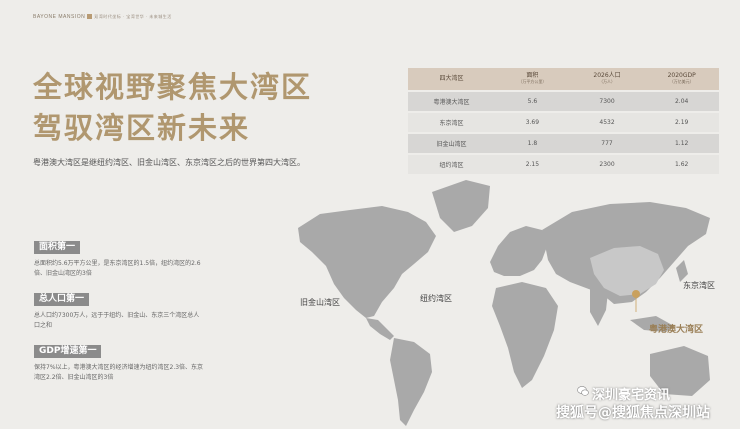  Describe the element at coordinates (681, 122) in the screenshot. I see `table-cell: 2.19` at that location.